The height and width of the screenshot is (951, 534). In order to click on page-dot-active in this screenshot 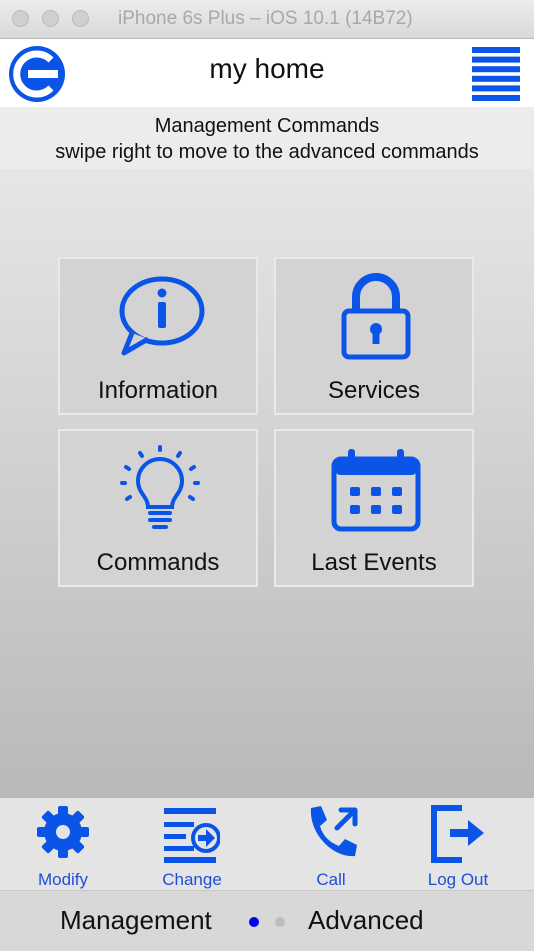, I will do `click(254, 922)`.